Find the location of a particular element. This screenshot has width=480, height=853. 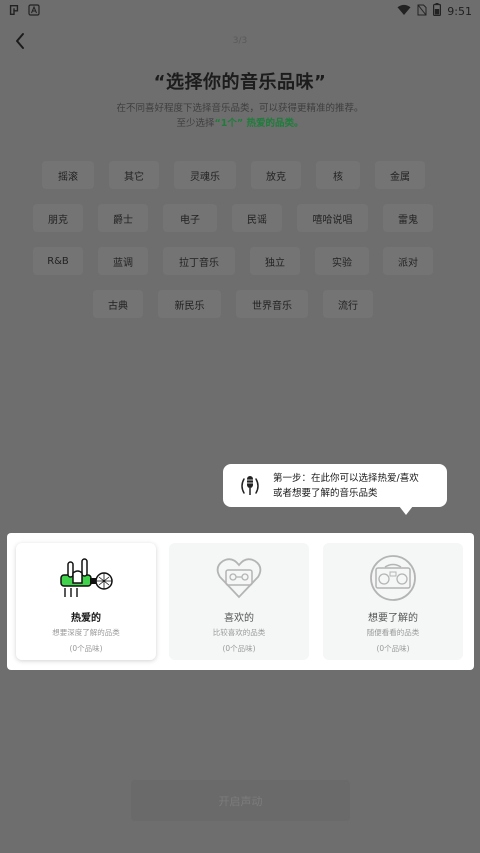

category-card-like: 喜欢的 比较喜欢的品类 (0个品味) is located at coordinates (239, 601).